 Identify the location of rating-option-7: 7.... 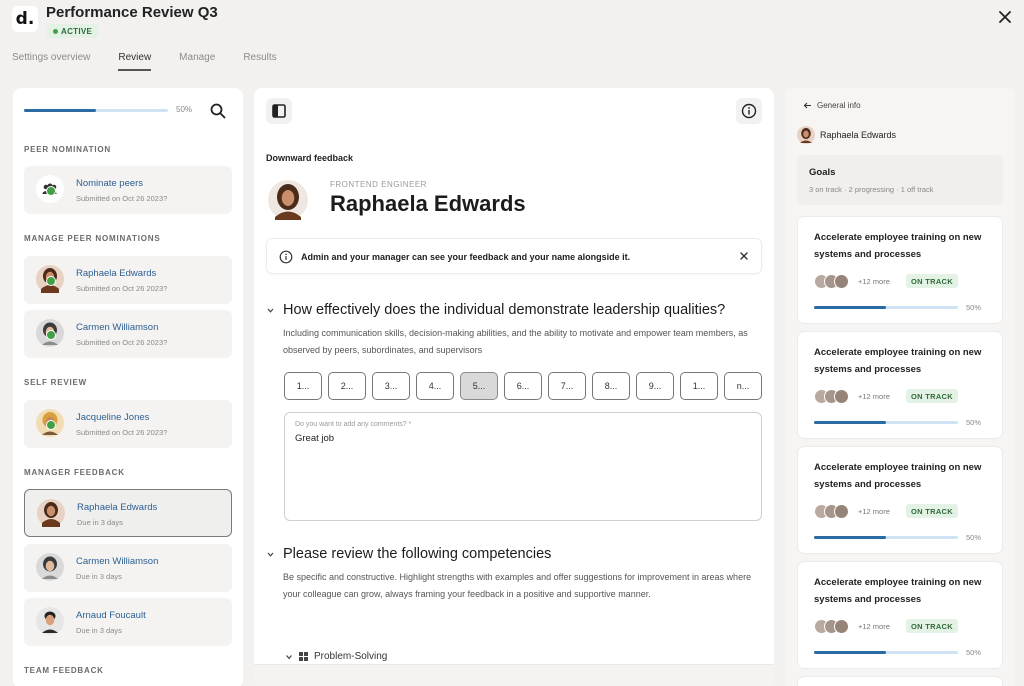
(567, 386).